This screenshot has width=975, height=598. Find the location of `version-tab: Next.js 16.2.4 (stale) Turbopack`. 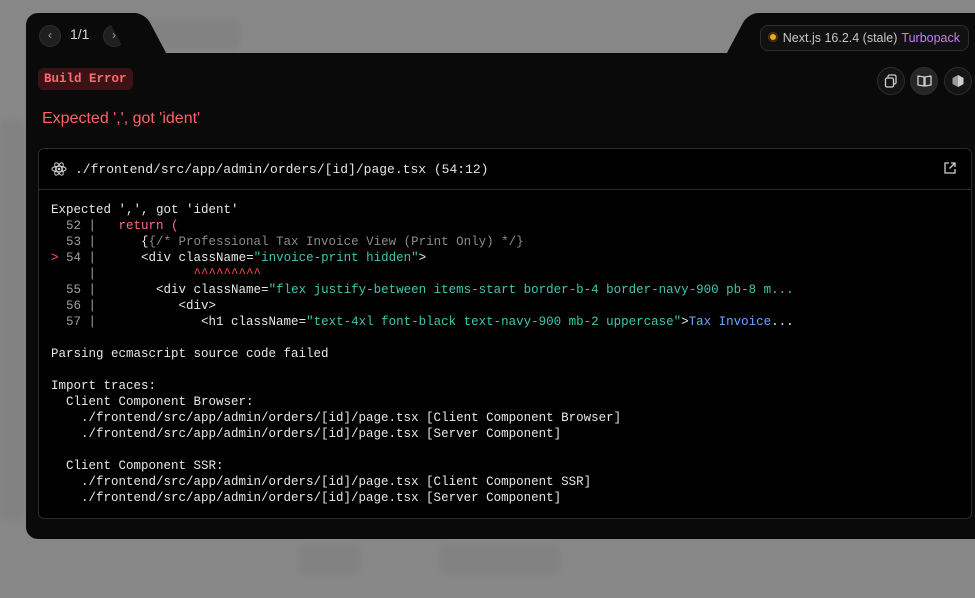

version-tab: Next.js 16.2.4 (stale) Turbopack is located at coordinates (865, 34).